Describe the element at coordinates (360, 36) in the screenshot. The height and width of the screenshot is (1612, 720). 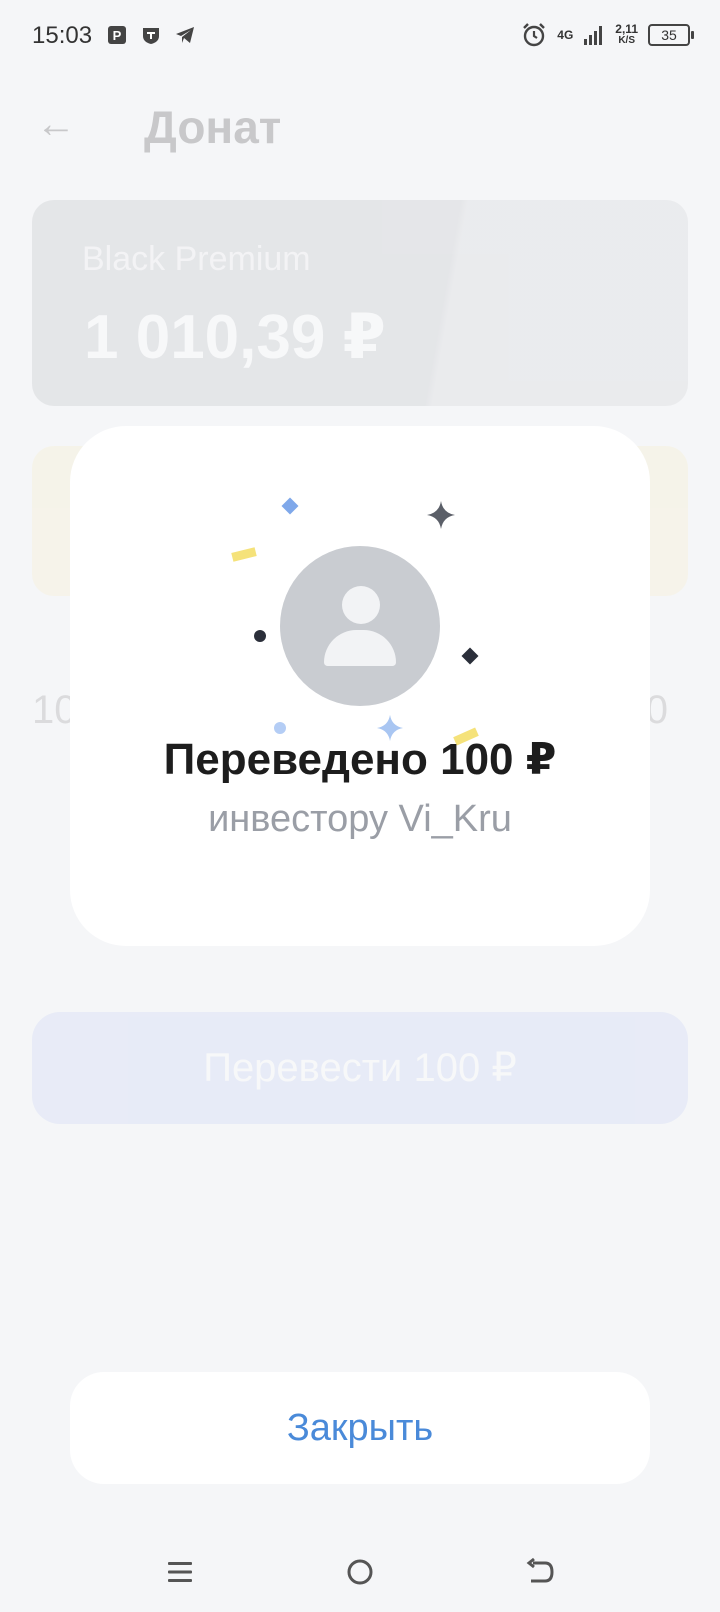
I see `status-bar: 15:03 P 4G 2,11 K/S 35` at that location.